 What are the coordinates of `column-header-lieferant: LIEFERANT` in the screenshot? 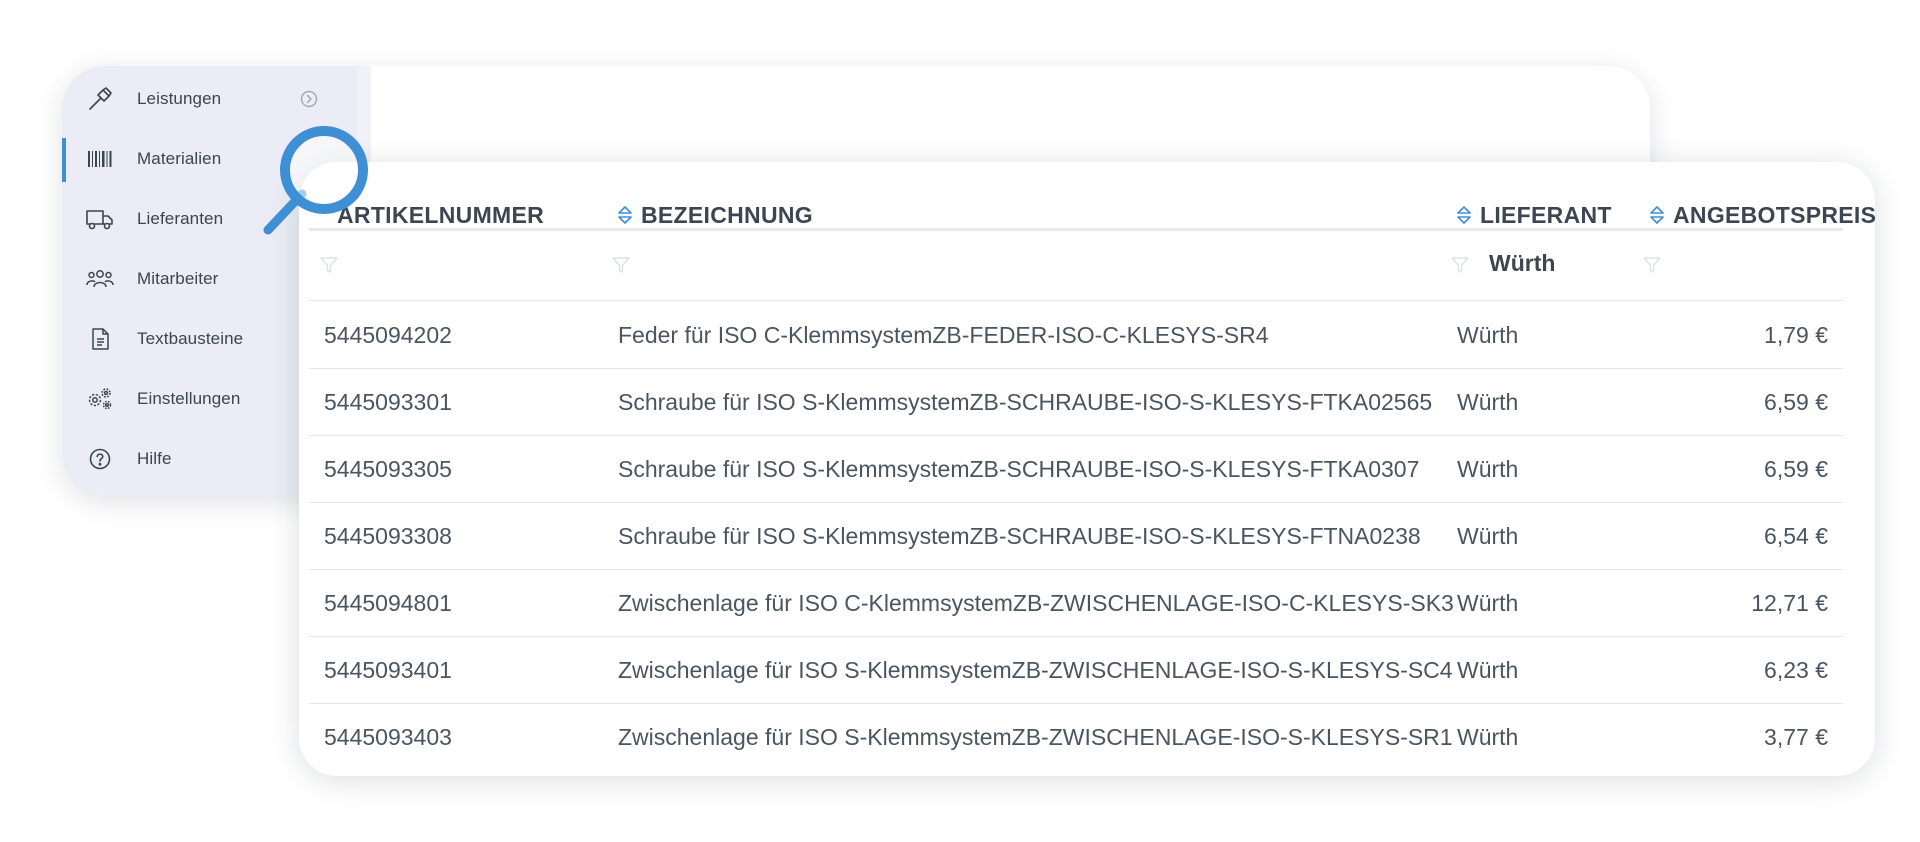 It's located at (1534, 215).